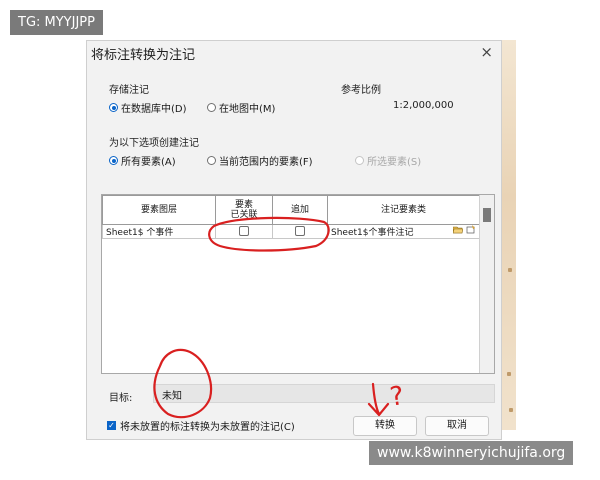 The width and height of the screenshot is (600, 480). I want to click on radio-selected-features-label: 所选要素(S), so click(394, 162).